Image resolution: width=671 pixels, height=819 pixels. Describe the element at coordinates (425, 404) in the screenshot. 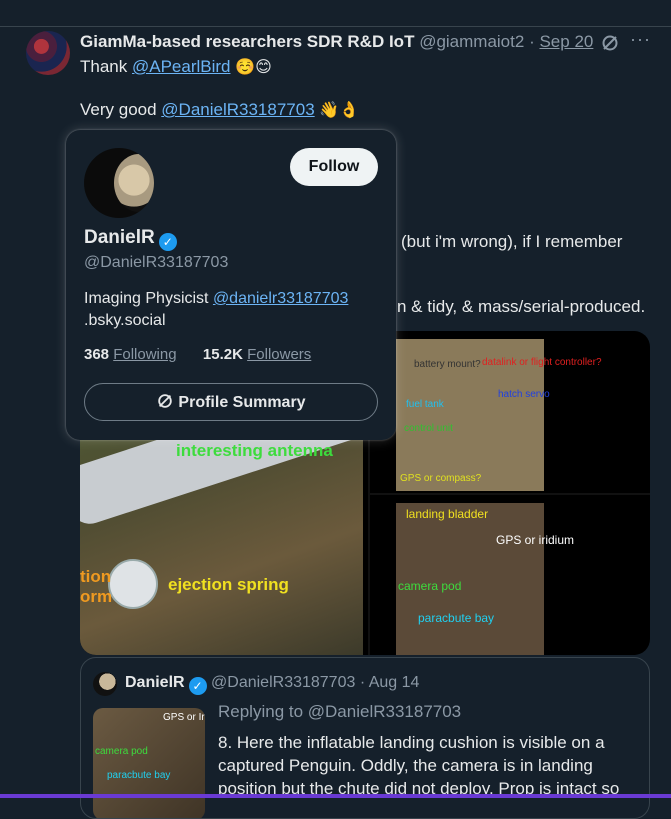

I see `media-label: fuel tank` at that location.